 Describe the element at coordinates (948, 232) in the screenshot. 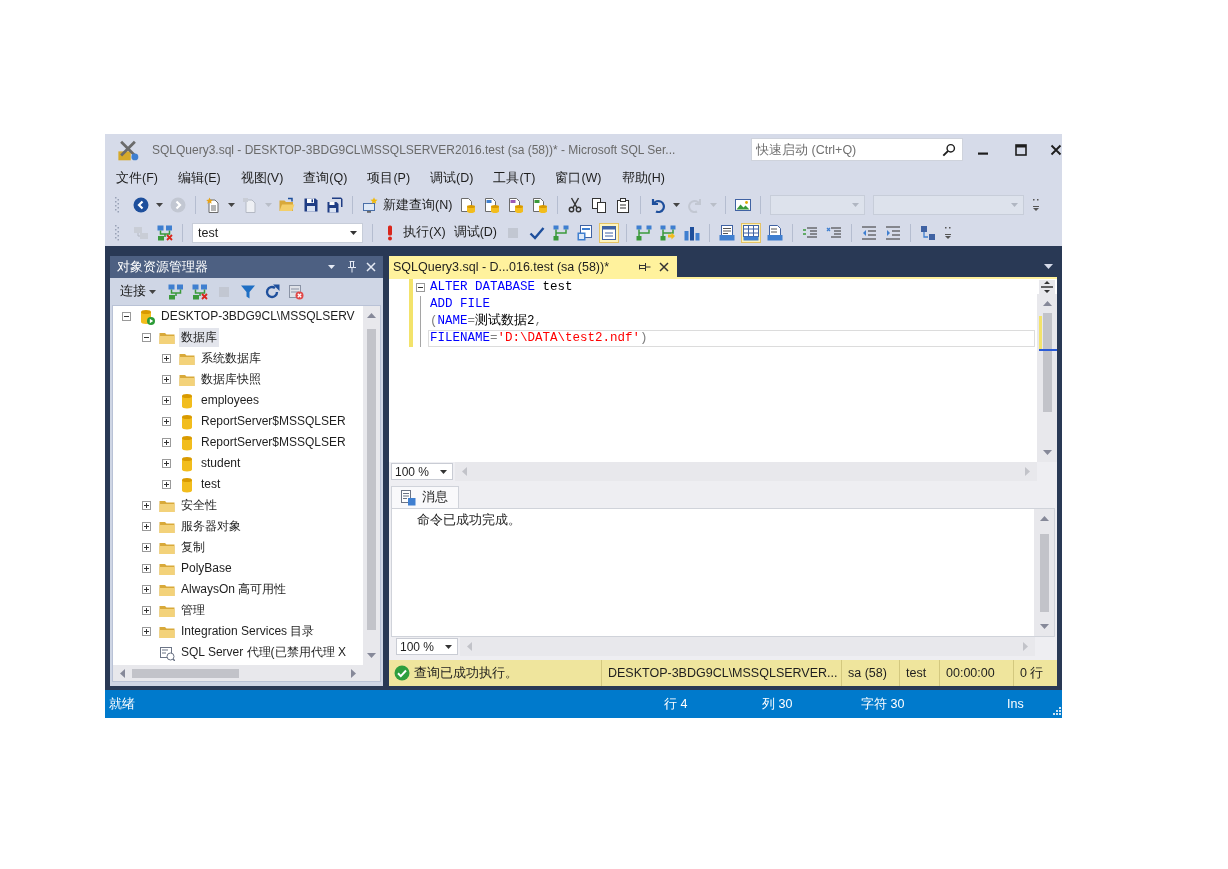

I see `overflow-icon` at that location.